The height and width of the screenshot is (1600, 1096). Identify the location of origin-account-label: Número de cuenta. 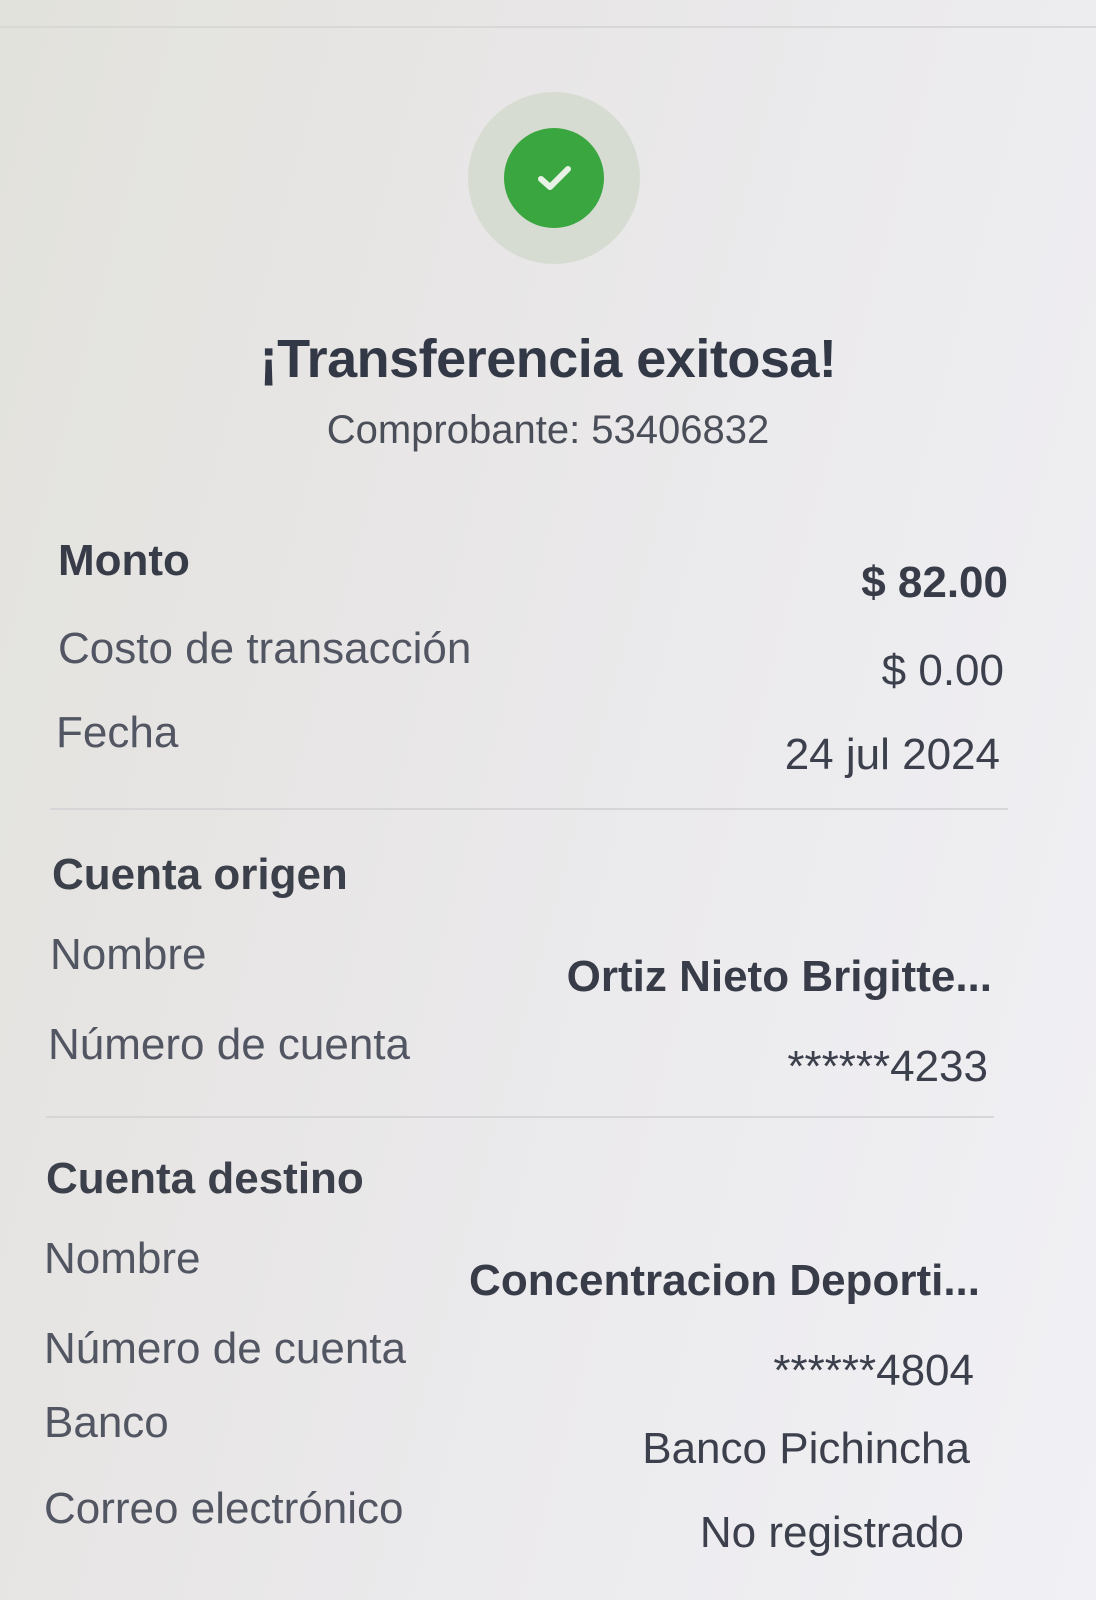
(229, 1044).